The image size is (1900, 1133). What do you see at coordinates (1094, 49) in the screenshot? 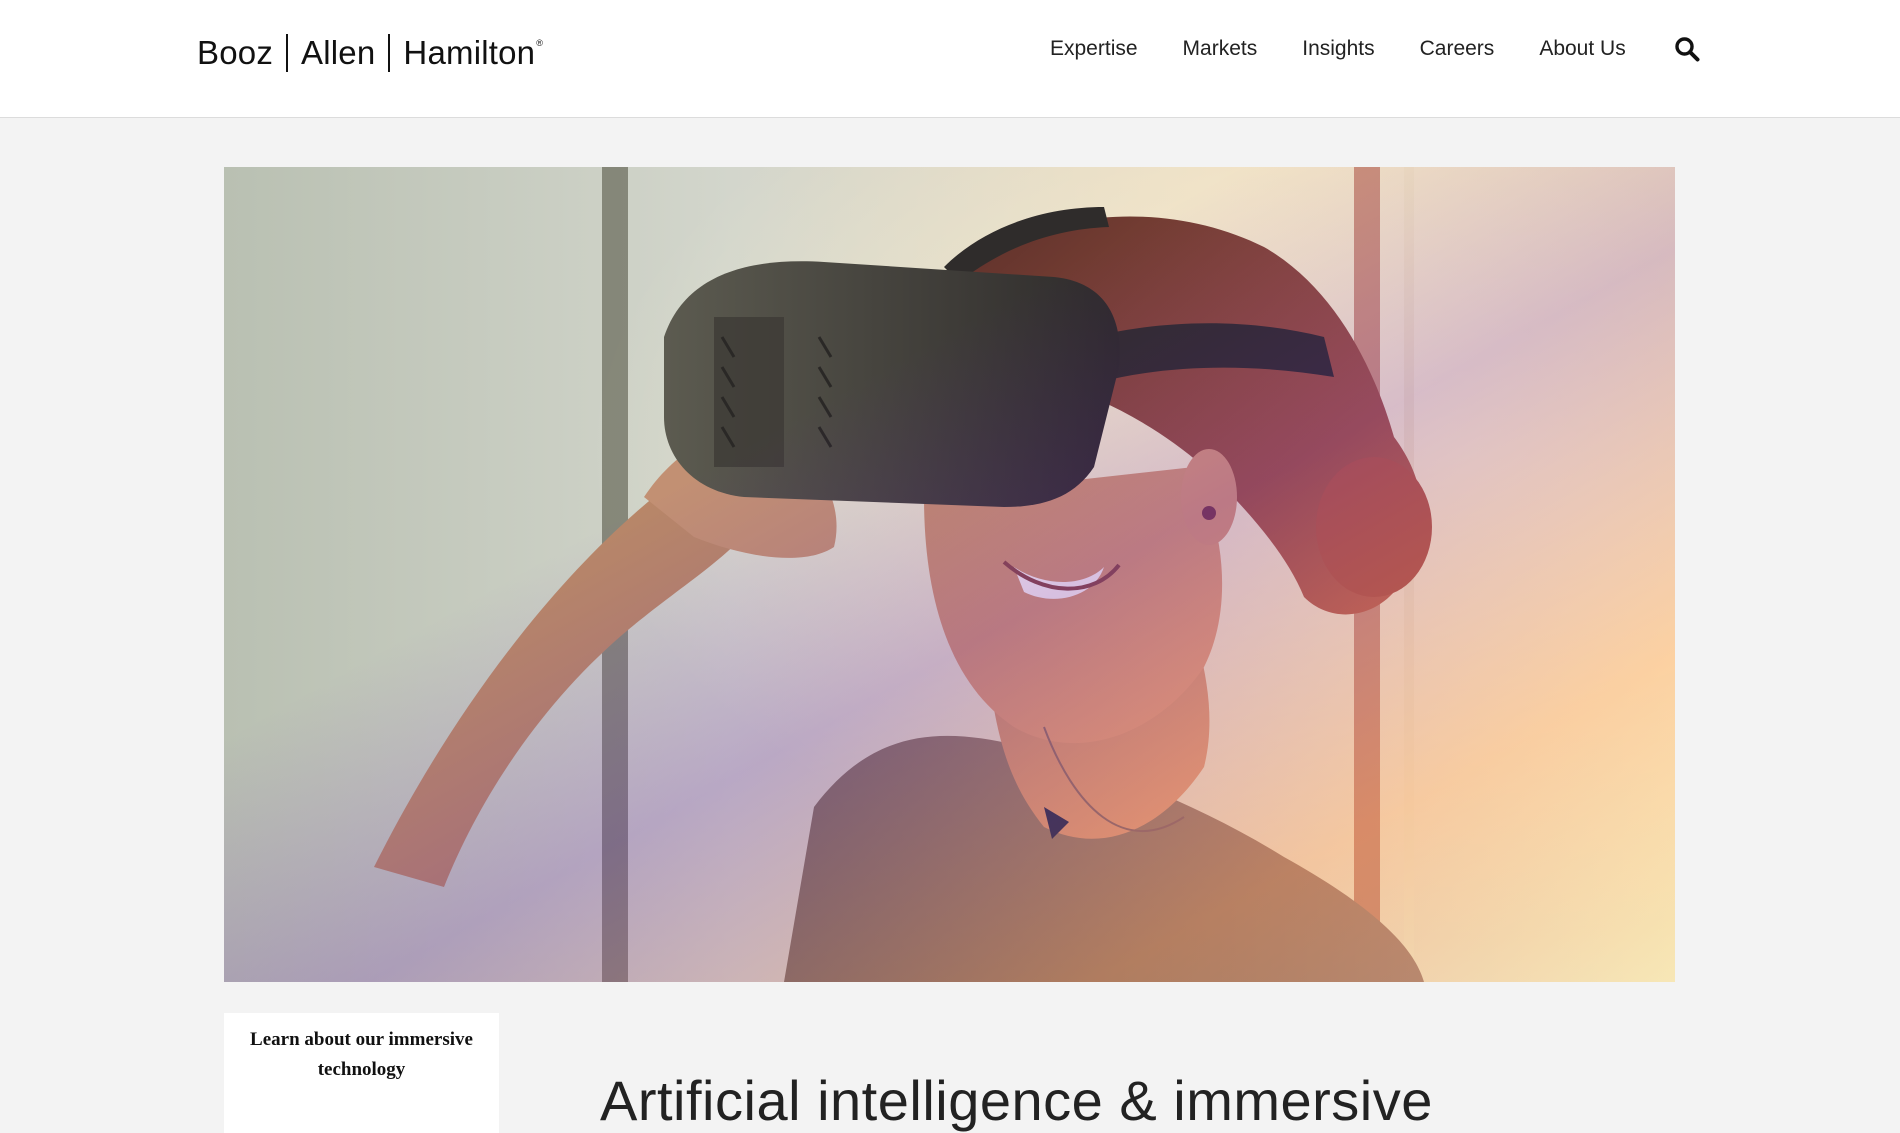
I see `nav-item-expertise: Expertise` at bounding box center [1094, 49].